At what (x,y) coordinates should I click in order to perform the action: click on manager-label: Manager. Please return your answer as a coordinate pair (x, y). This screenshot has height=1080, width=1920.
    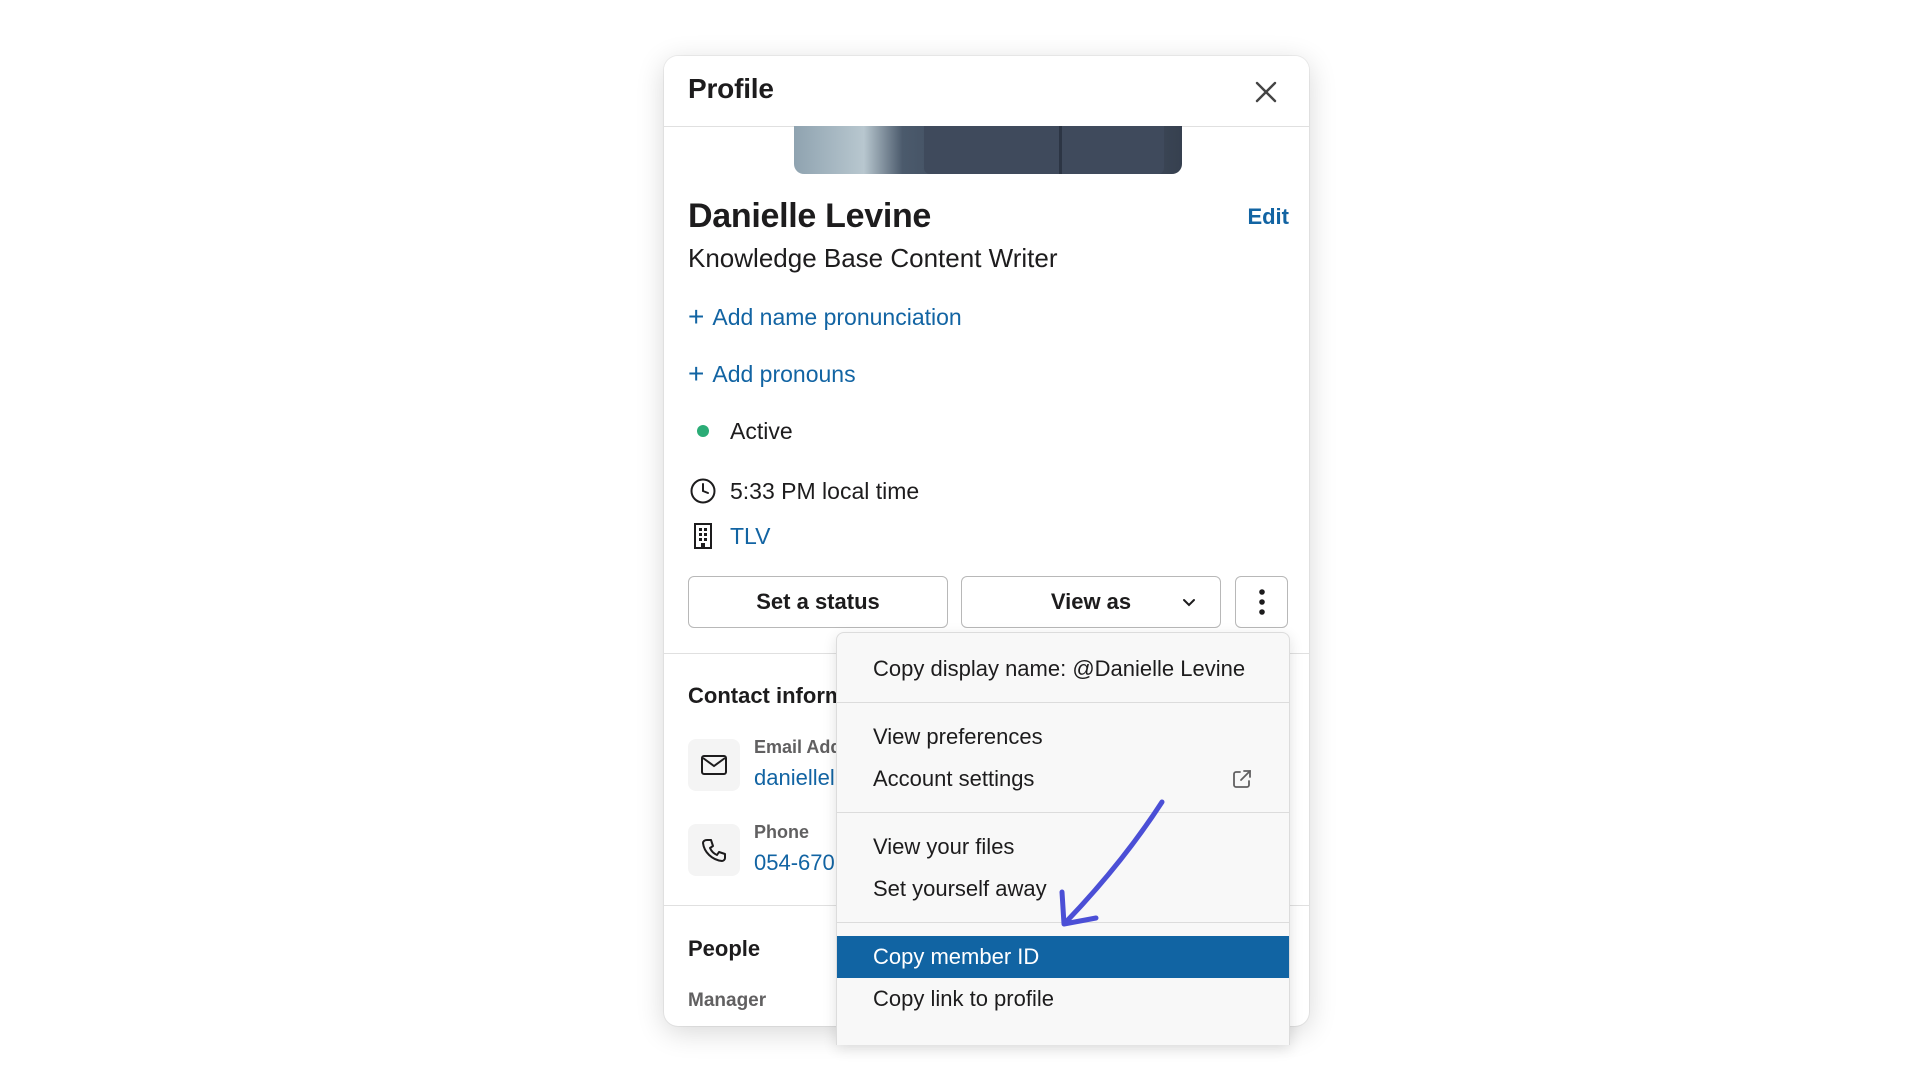
    Looking at the image, I should click on (727, 1000).